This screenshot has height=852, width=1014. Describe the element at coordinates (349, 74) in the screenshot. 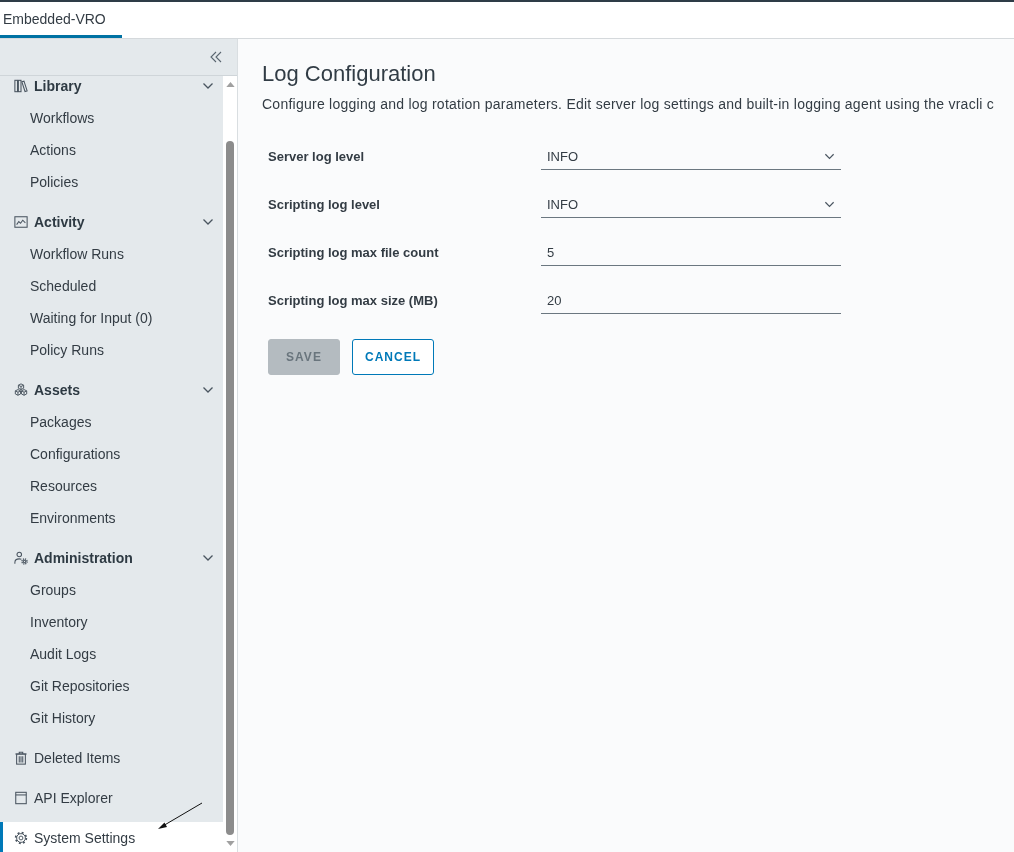

I see `page-title: Log Configuration` at that location.